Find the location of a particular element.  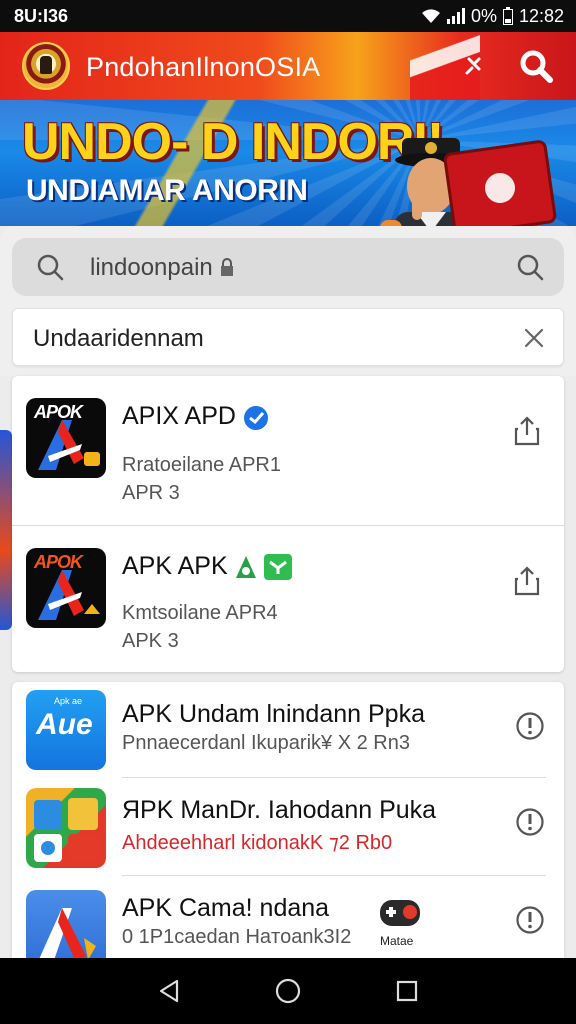

pin-button is located at coordinates (474, 66).